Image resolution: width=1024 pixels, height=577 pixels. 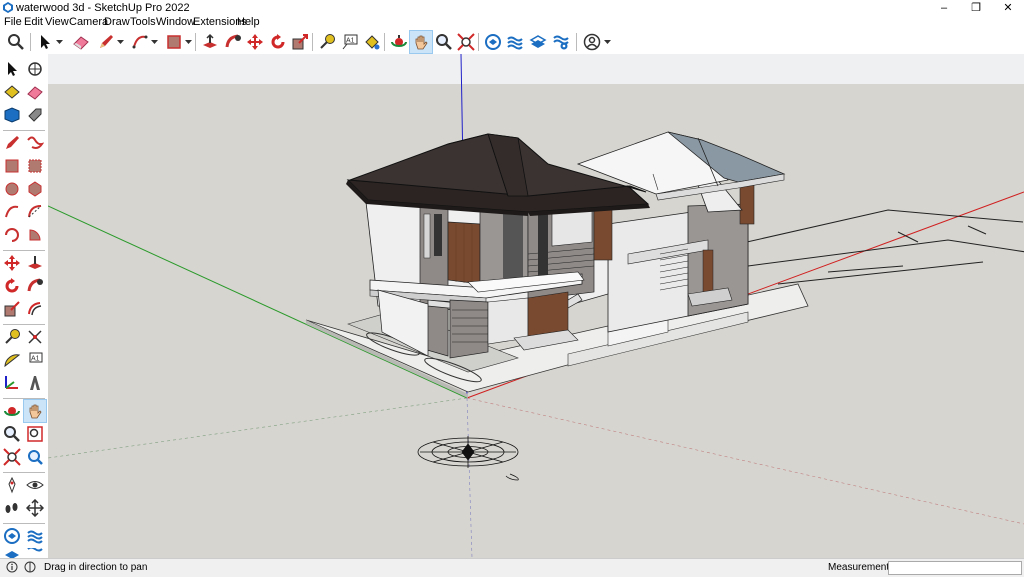 What do you see at coordinates (35, 485) in the screenshot?
I see `look-around-tool` at bounding box center [35, 485].